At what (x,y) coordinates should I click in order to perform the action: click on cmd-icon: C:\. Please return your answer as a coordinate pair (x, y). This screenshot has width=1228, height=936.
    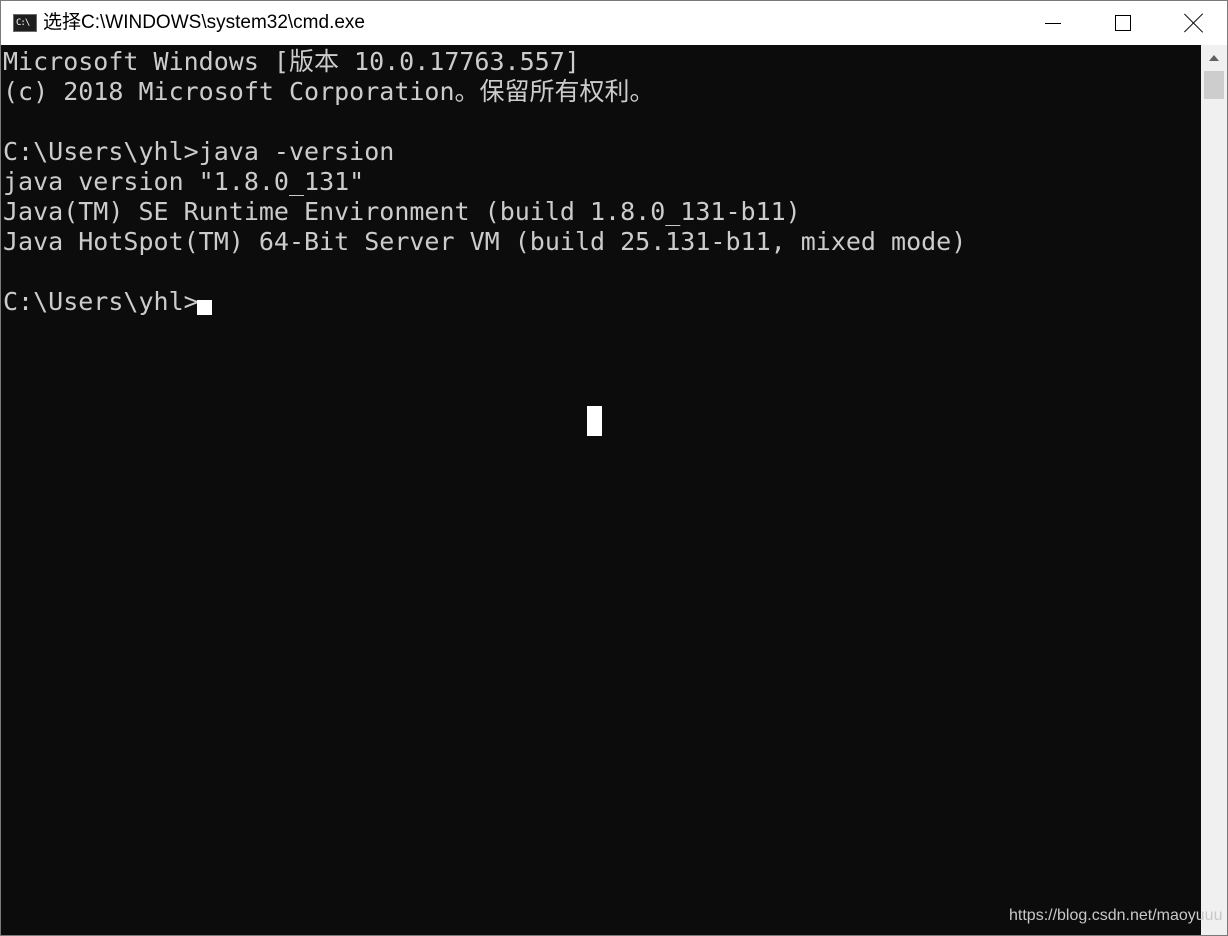
    Looking at the image, I should click on (25, 23).